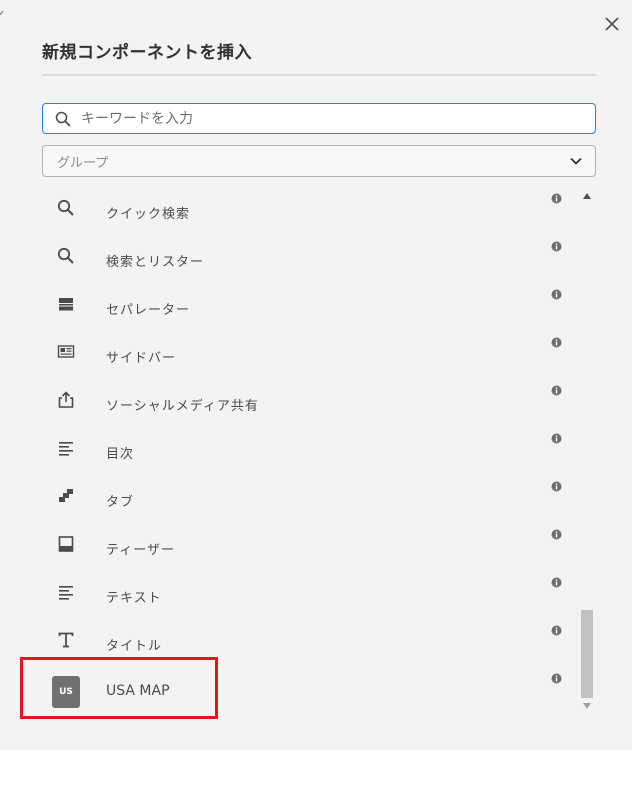 Image resolution: width=632 pixels, height=800 pixels. Describe the element at coordinates (66, 400) in the screenshot. I see `share-icon` at that location.